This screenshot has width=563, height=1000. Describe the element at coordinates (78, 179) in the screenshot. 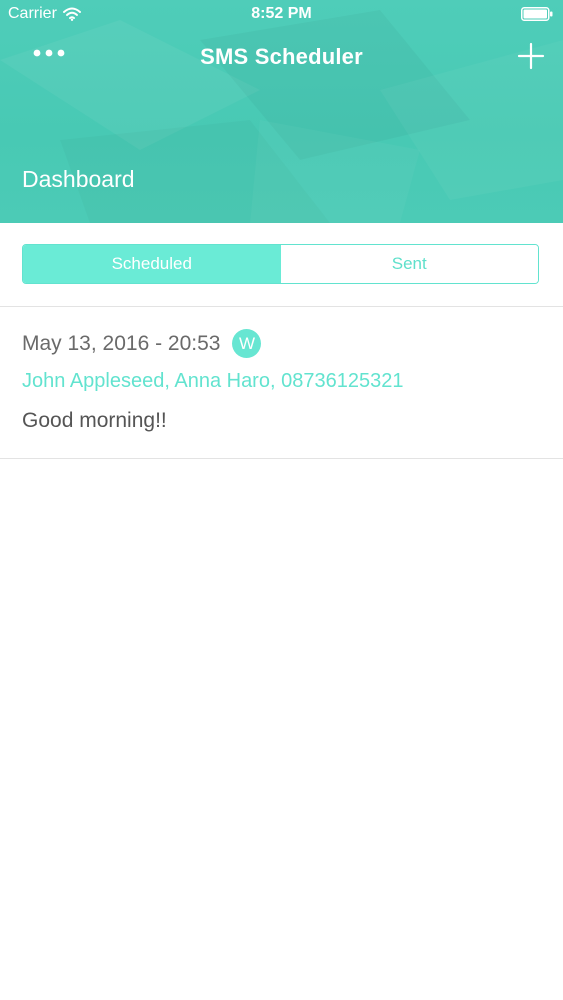

I see `section-title: Dashboard` at that location.